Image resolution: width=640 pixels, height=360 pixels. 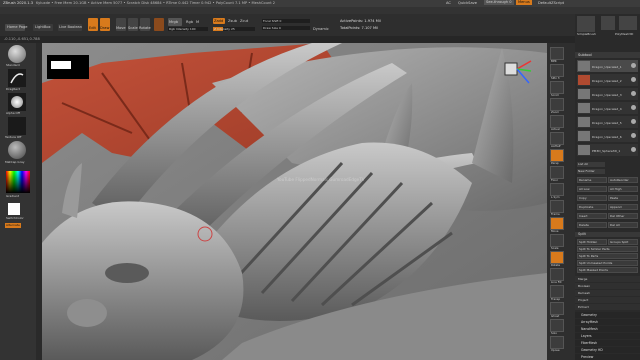 What do you see at coordinates (607, 279) in the screenshot?
I see `palette-merge: Merge` at bounding box center [607, 279].